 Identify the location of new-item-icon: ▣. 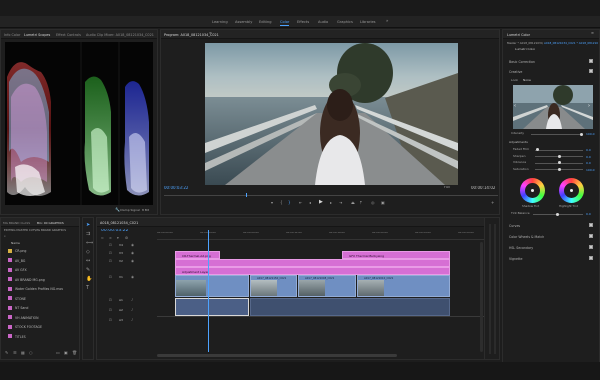
(66, 353).